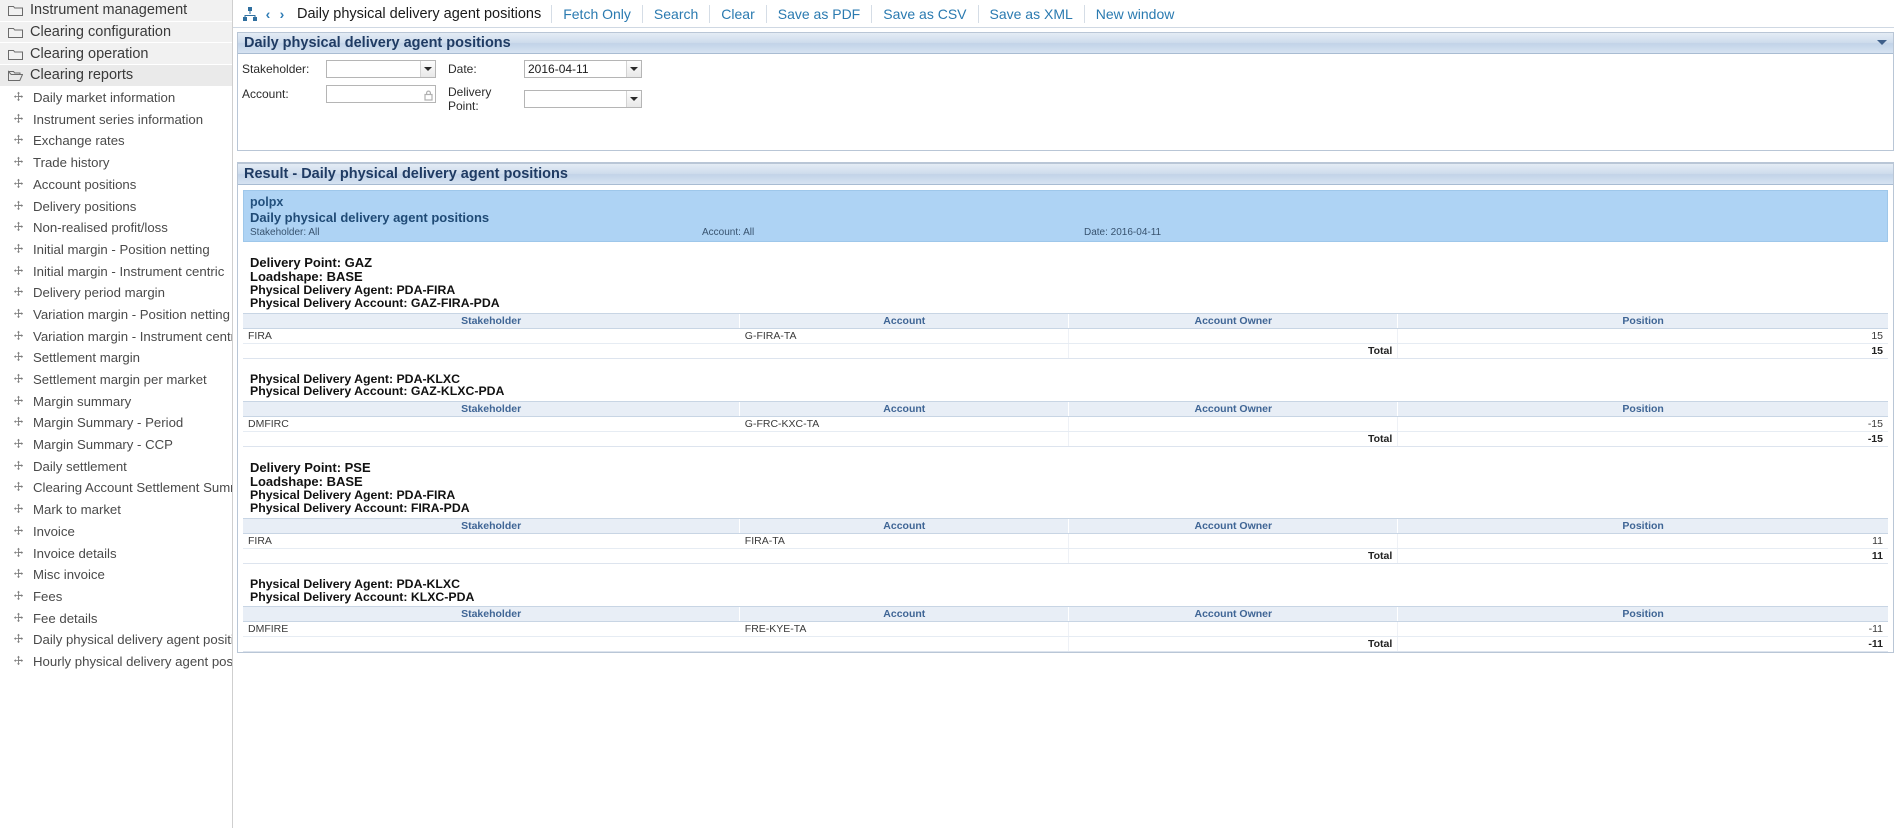 The width and height of the screenshot is (1894, 828). I want to click on sidebar-item-margin-summary-period: Margin Summary - Period, so click(116, 423).